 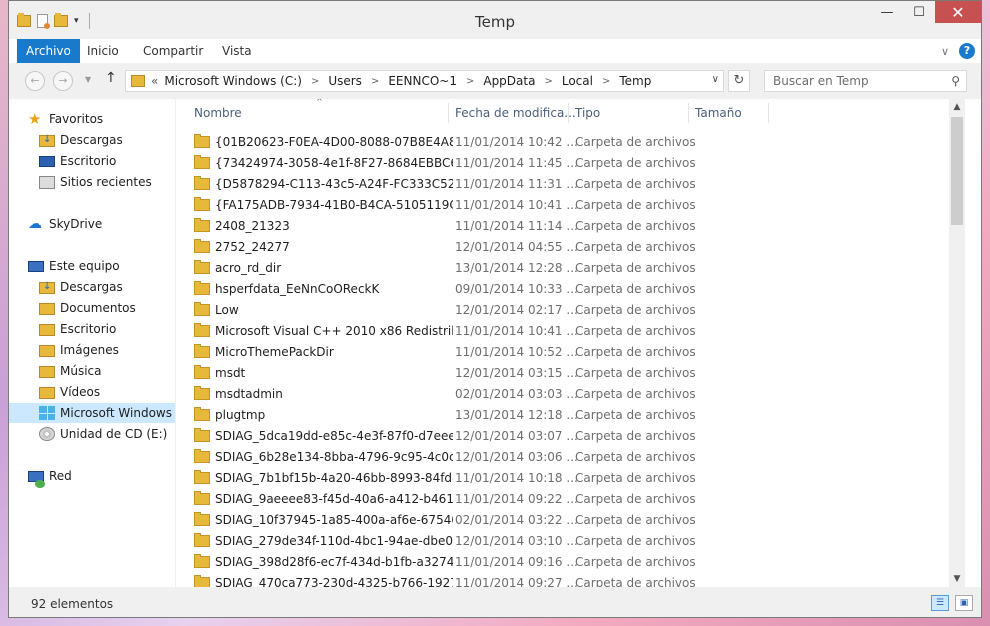 What do you see at coordinates (887, 12) in the screenshot?
I see `minimize-button: —` at bounding box center [887, 12].